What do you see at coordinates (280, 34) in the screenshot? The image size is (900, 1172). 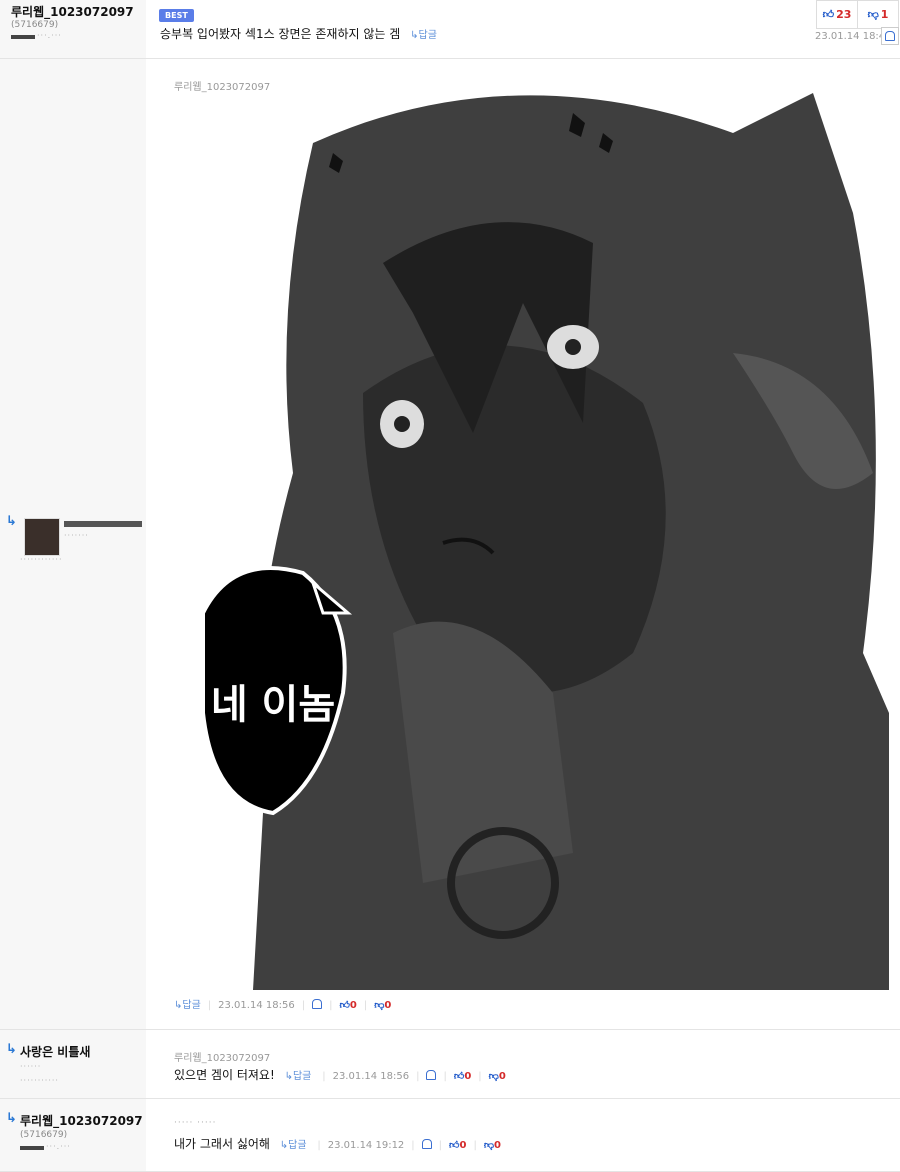 I see `comment-body: 승부복 입어봤자 섹1스 장면은 존재하지 않는 겜` at bounding box center [280, 34].